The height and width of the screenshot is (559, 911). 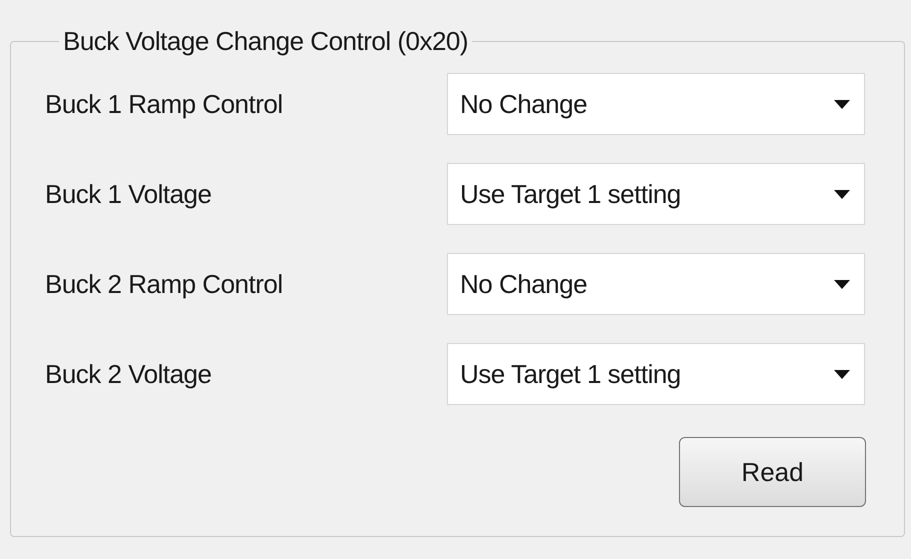 I want to click on group-title: Buck Voltage Change Control (0x20), so click(x=266, y=41).